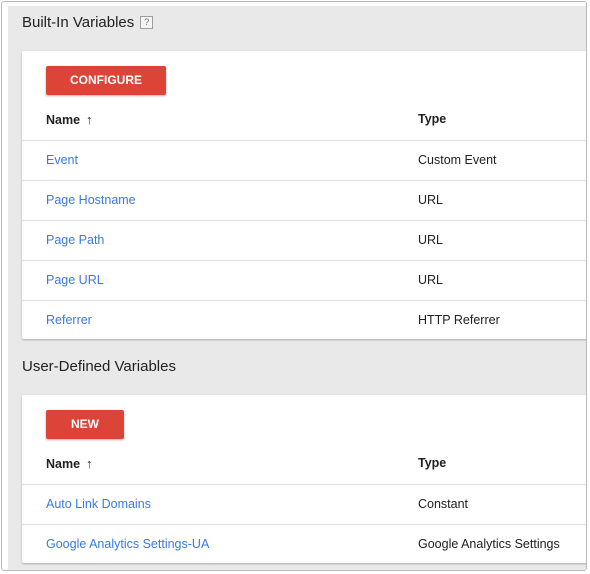  I want to click on builtin-section-title: Built-In Variables ?, so click(88, 22).